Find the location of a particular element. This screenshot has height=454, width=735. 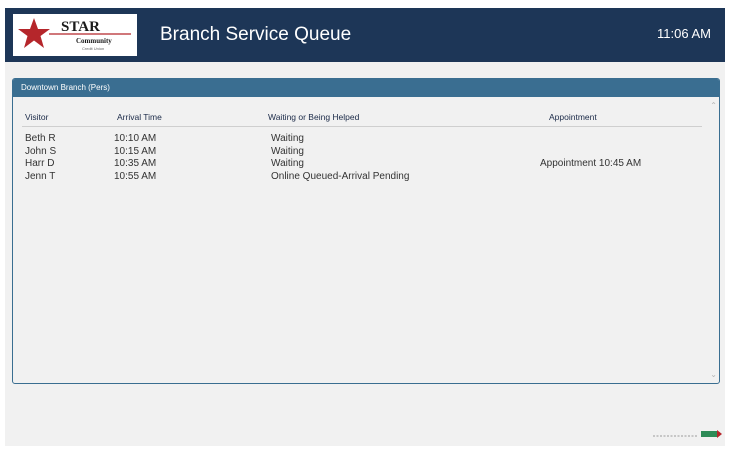

arrival-time: 10:55 AM is located at coordinates (135, 176).